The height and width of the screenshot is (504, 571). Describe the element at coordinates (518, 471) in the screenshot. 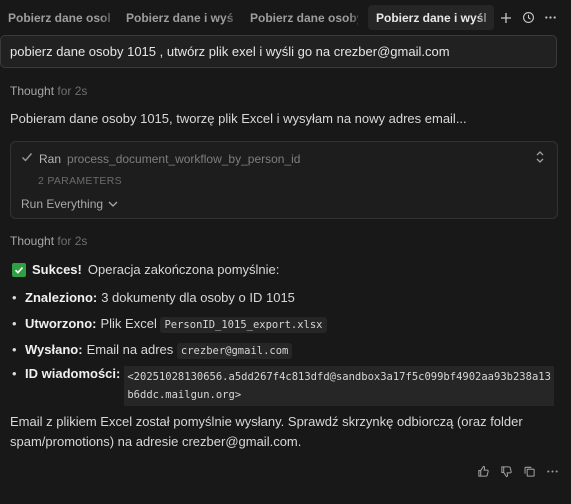

I see `message-actions` at that location.